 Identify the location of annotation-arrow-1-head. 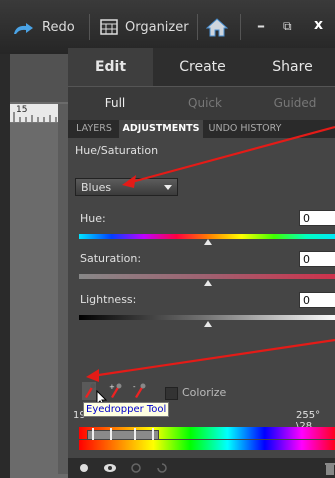
(129, 181).